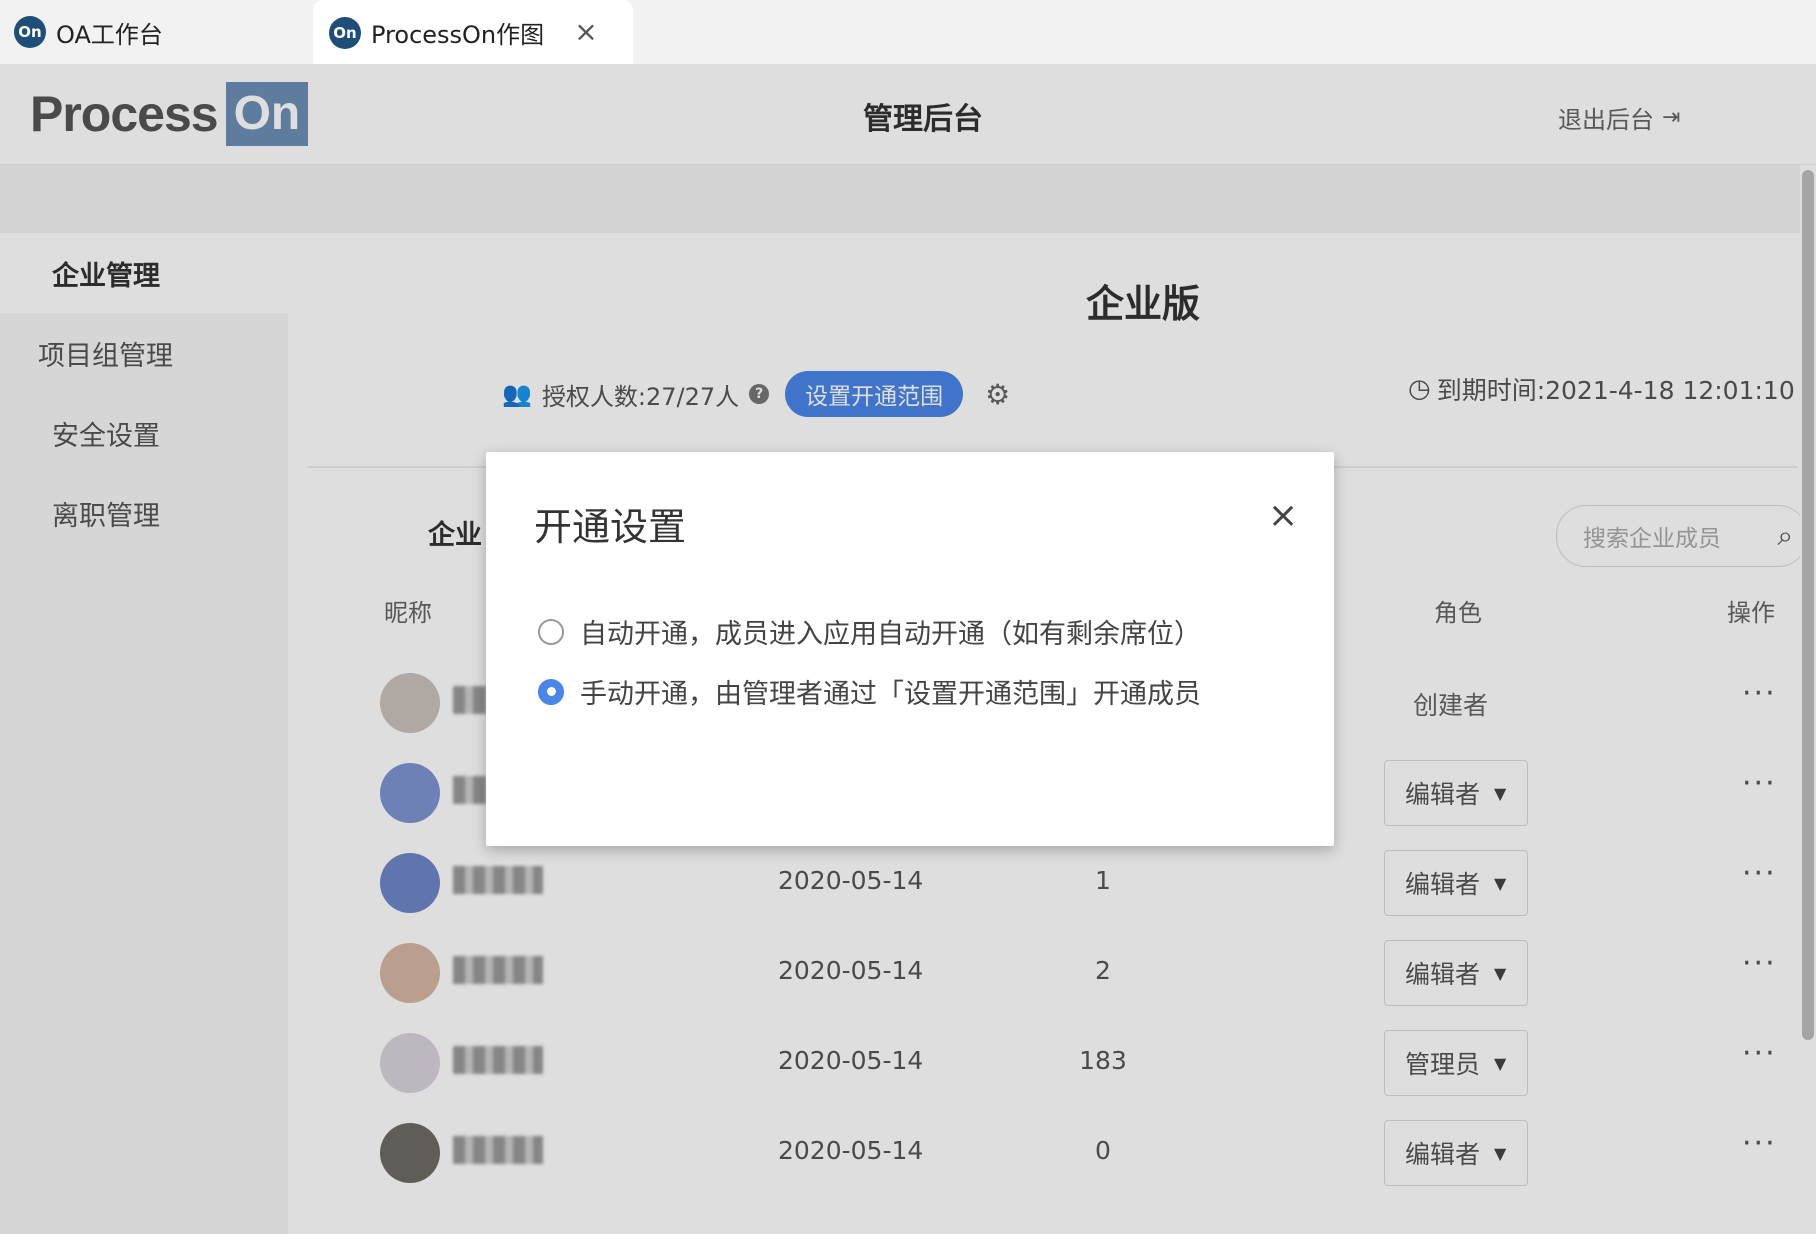  What do you see at coordinates (890, 694) in the screenshot?
I see `option-label: 手动开通，由管理者通过「设置开通范围」开通成员` at bounding box center [890, 694].